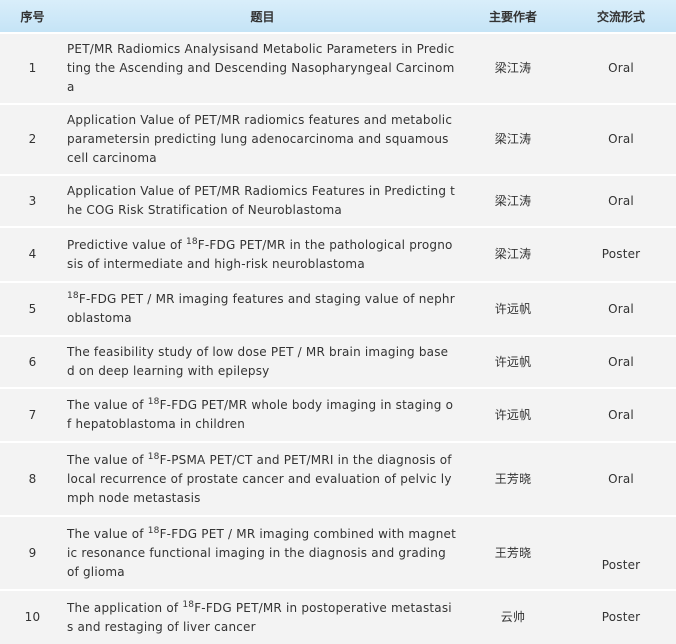 The image size is (676, 644). I want to click on row-no: 10, so click(32, 616).